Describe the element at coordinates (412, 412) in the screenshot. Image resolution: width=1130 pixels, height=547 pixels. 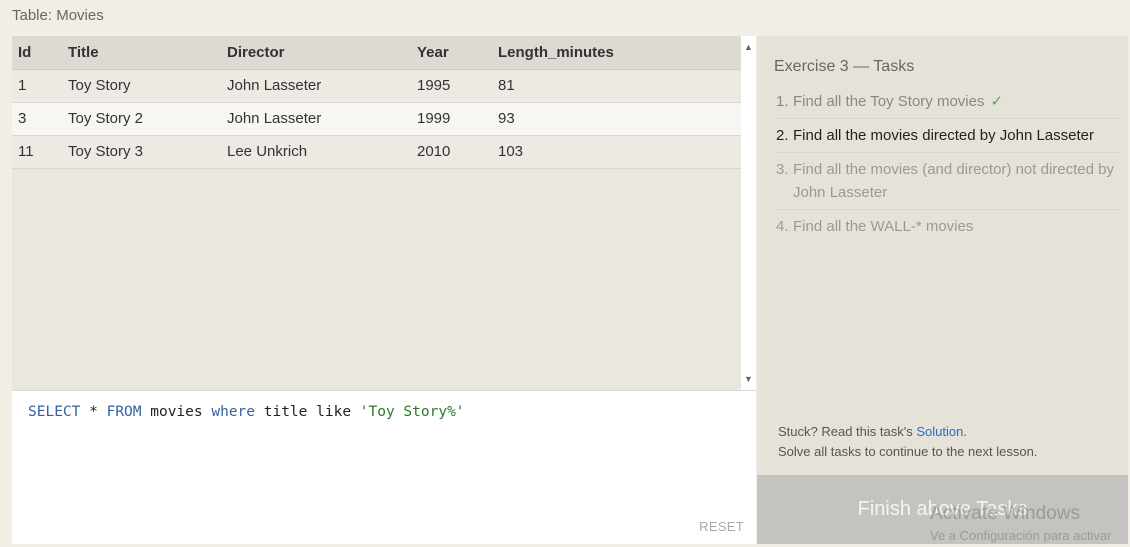
I see `code-string: 'Toy Story%'` at that location.